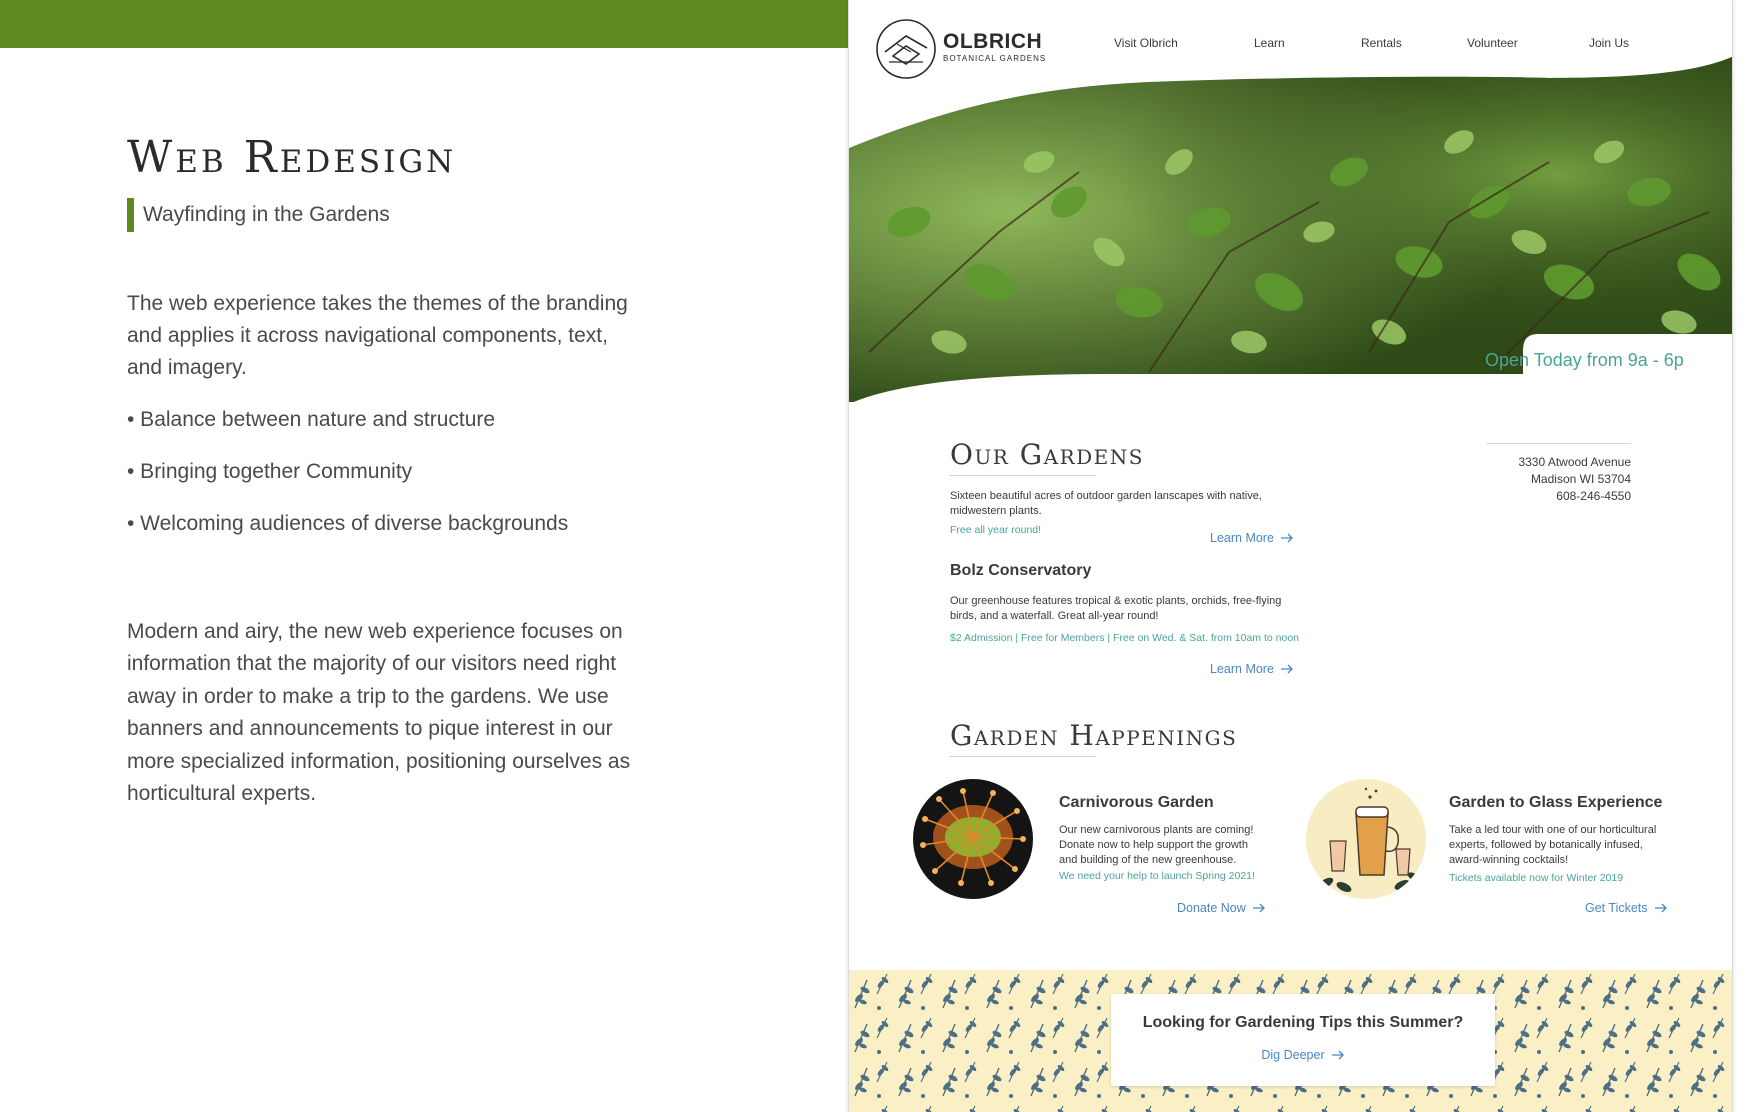 This screenshot has height=1112, width=1757. I want to click on address-city: Madison WI 53704, so click(1580, 479).